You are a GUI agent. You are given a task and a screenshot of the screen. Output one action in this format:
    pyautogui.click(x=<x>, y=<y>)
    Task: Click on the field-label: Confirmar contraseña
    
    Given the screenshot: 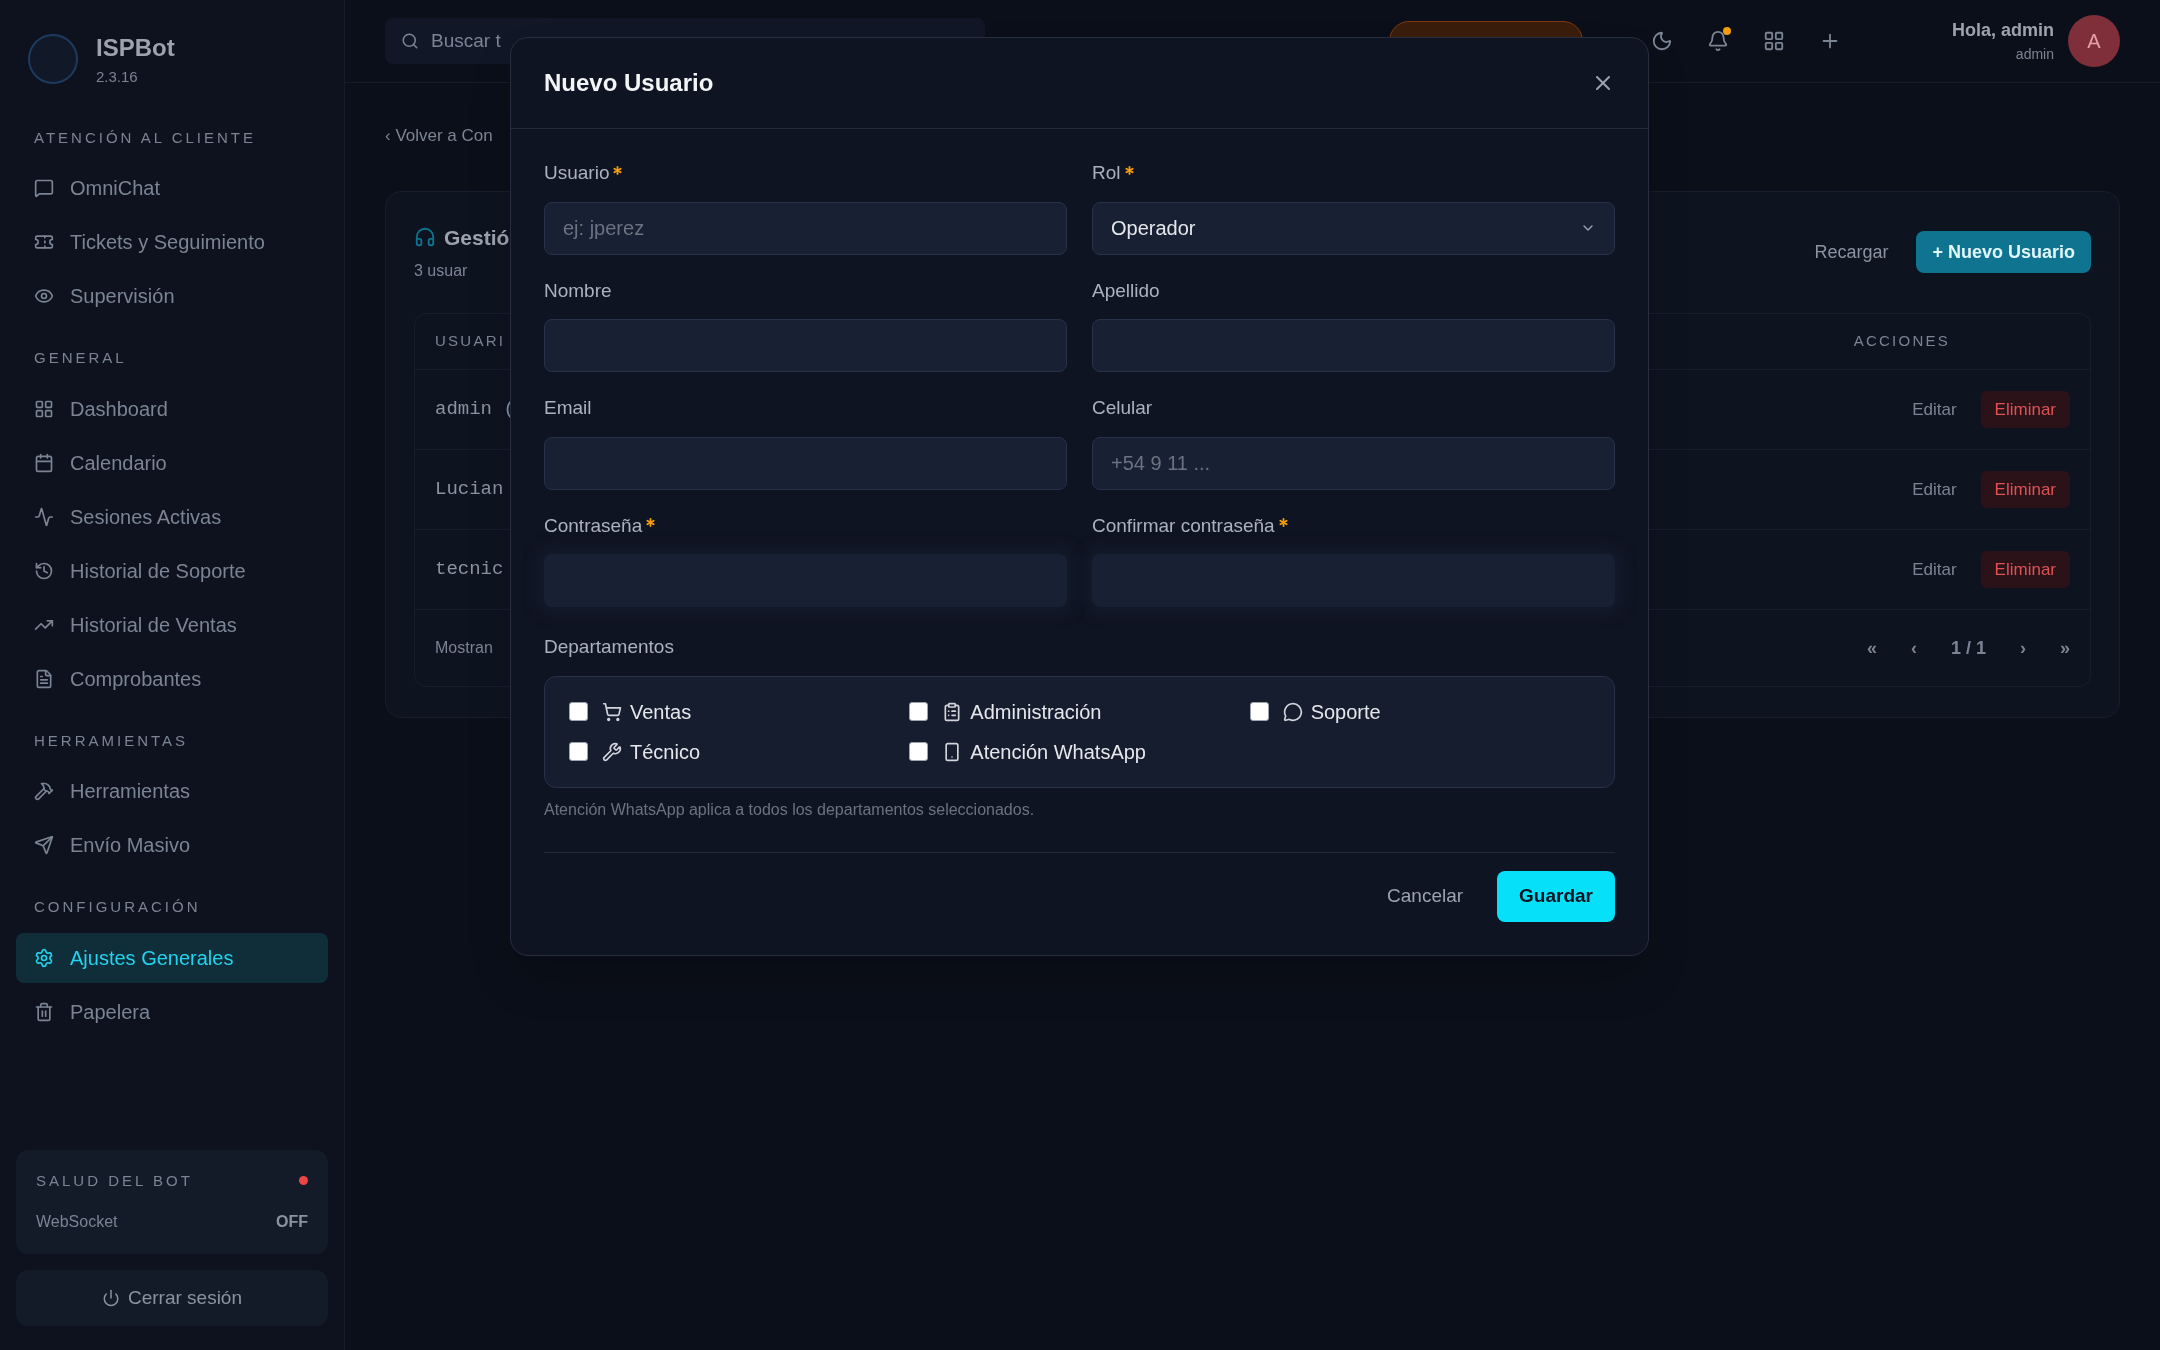 What is the action you would take?
    pyautogui.click(x=1183, y=525)
    